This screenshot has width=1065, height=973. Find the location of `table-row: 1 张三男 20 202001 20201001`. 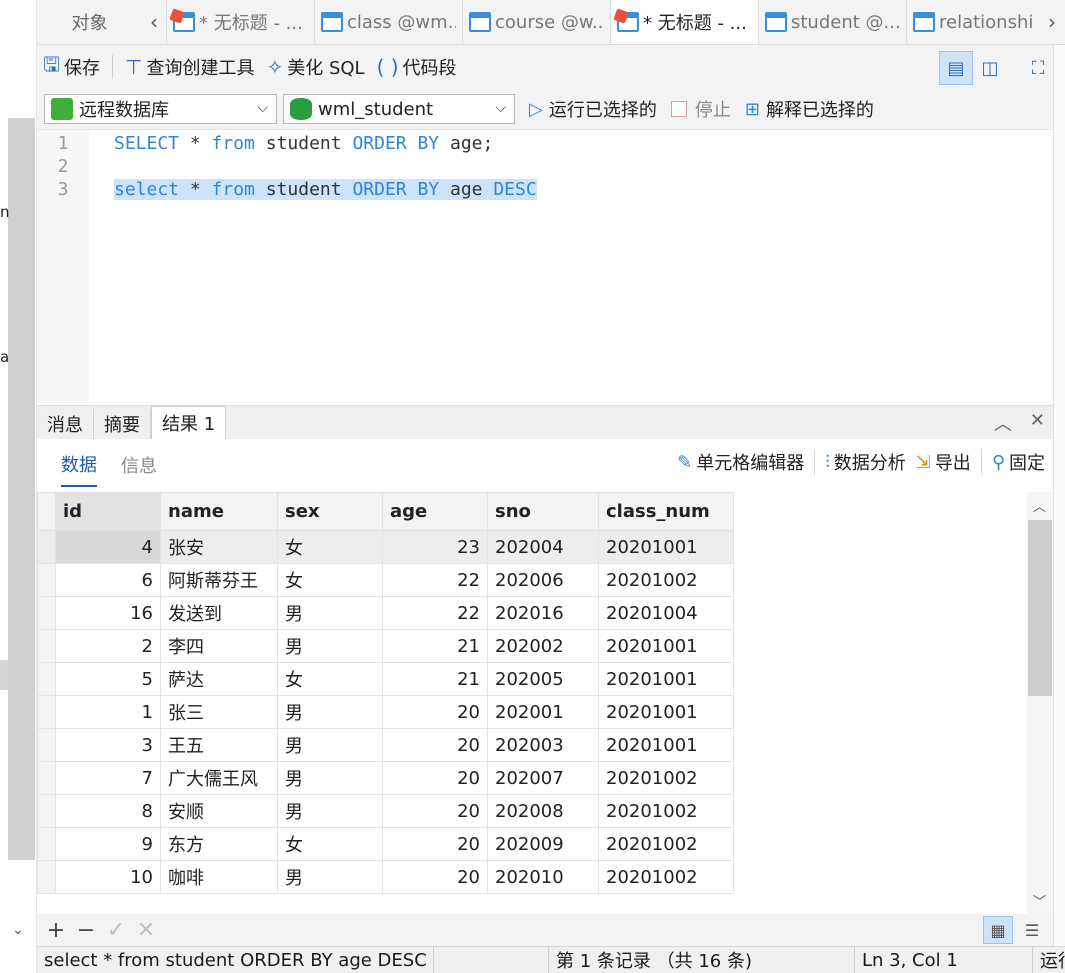

table-row: 1 张三男 20 202001 20201001 is located at coordinates (385, 712).